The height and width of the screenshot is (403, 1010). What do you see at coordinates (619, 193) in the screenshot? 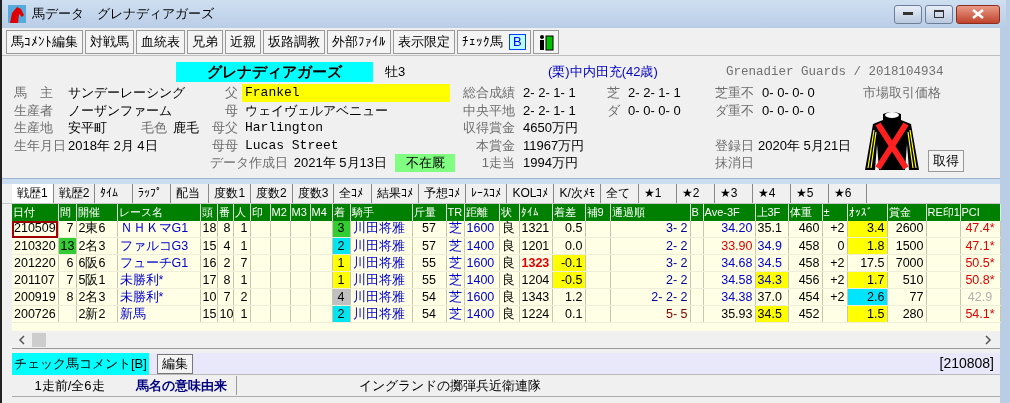
I see `tab: 全て` at bounding box center [619, 193].